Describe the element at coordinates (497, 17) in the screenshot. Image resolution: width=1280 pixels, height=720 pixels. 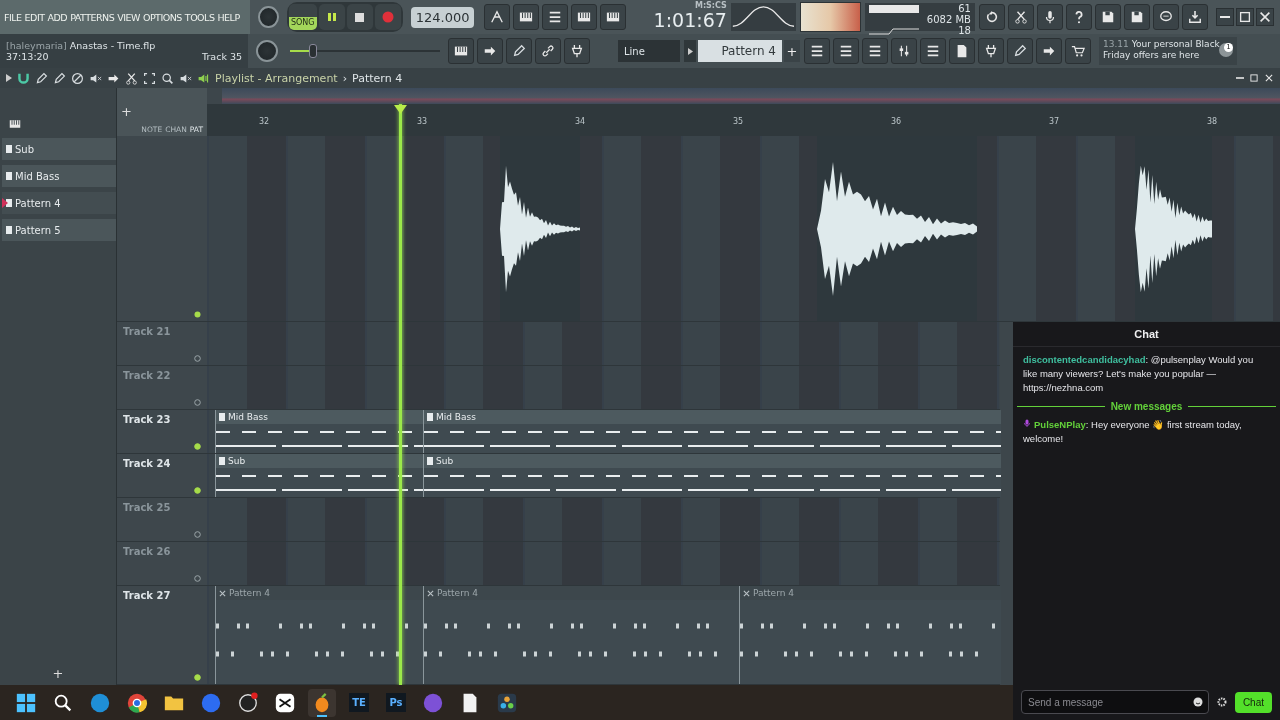
I see `peak-button` at that location.